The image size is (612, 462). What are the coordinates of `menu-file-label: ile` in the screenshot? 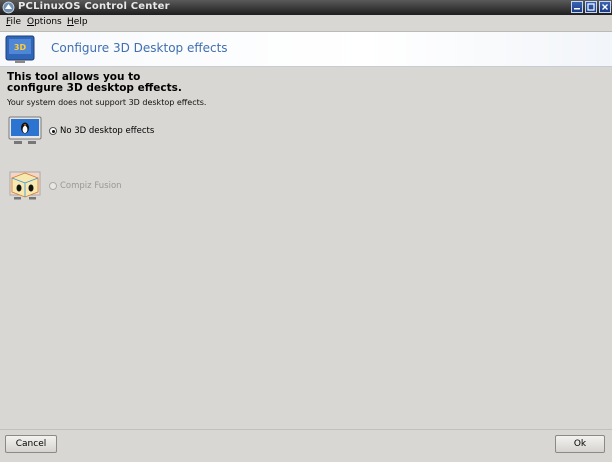 It's located at (16, 22).